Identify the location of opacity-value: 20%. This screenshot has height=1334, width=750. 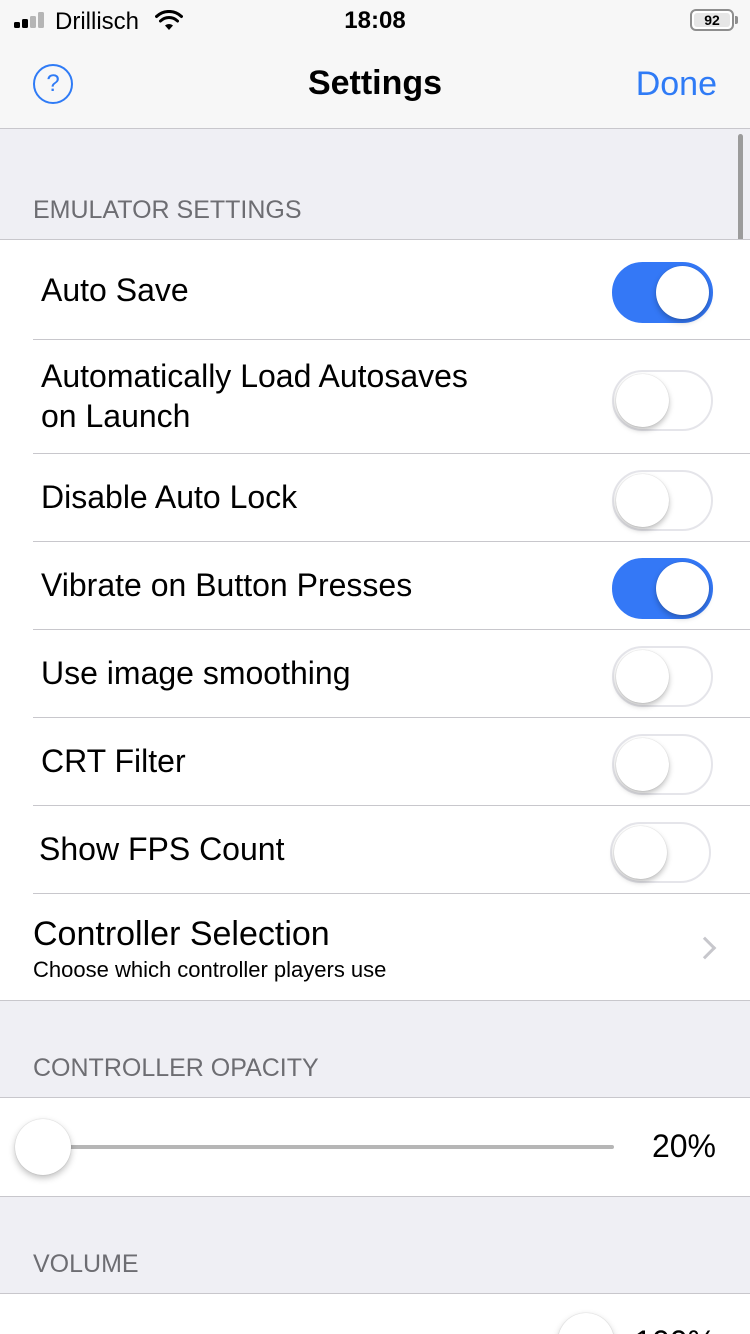
(683, 1146).